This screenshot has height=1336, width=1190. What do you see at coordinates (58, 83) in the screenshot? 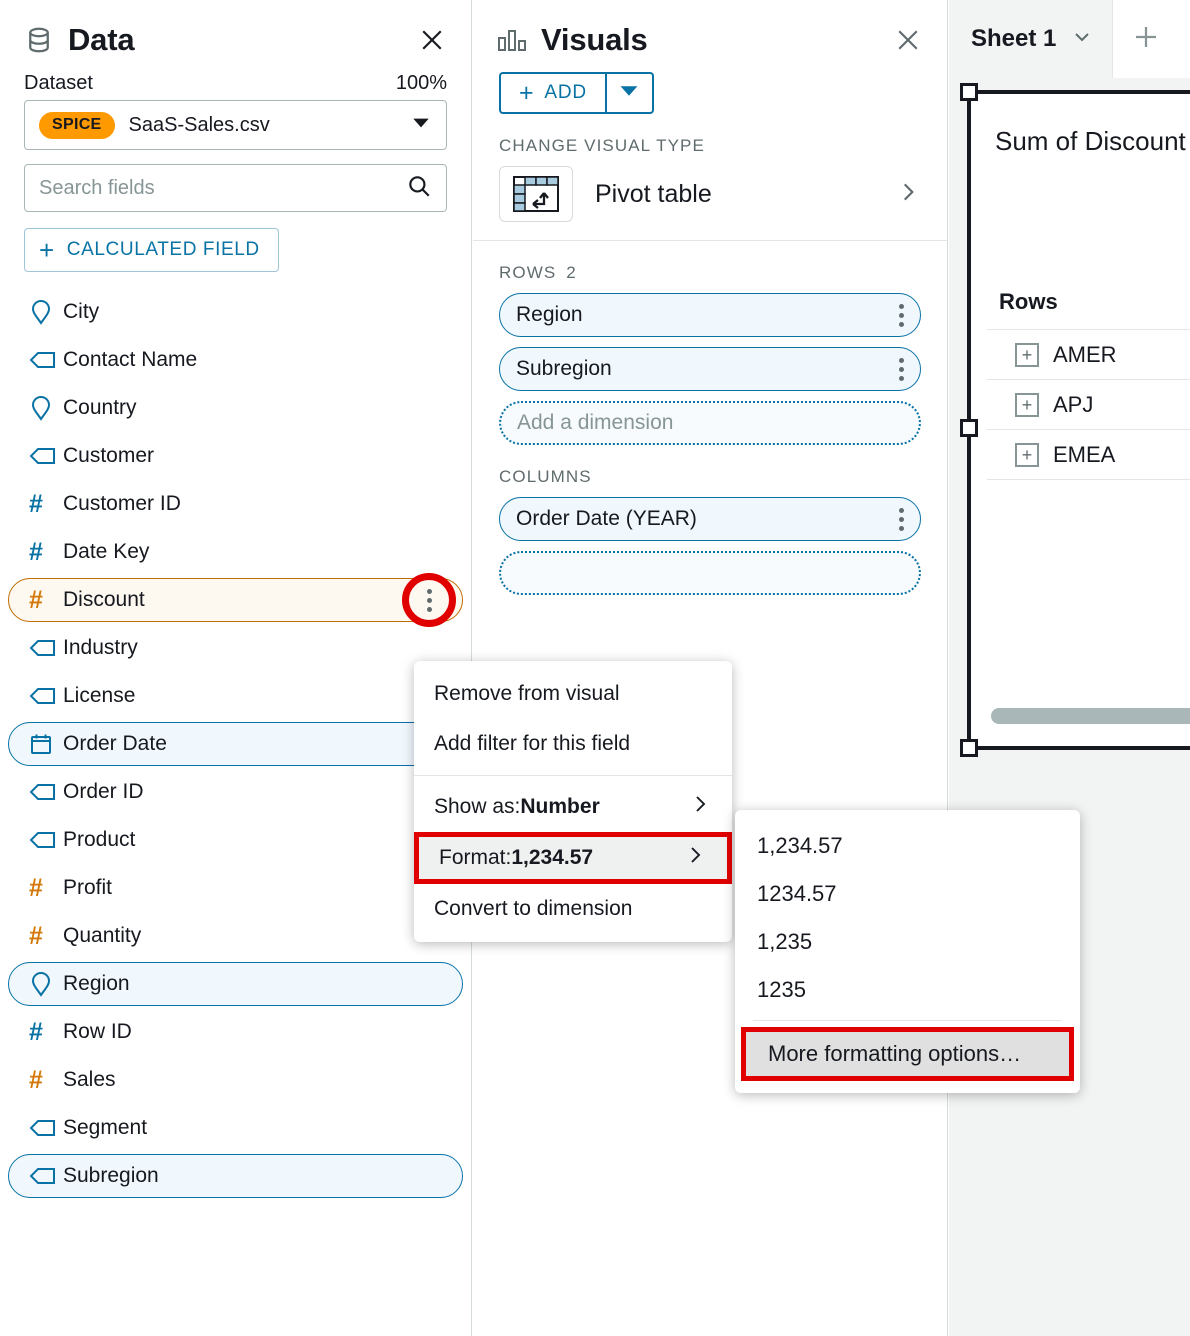
I see `dataset-label: Dataset` at bounding box center [58, 83].